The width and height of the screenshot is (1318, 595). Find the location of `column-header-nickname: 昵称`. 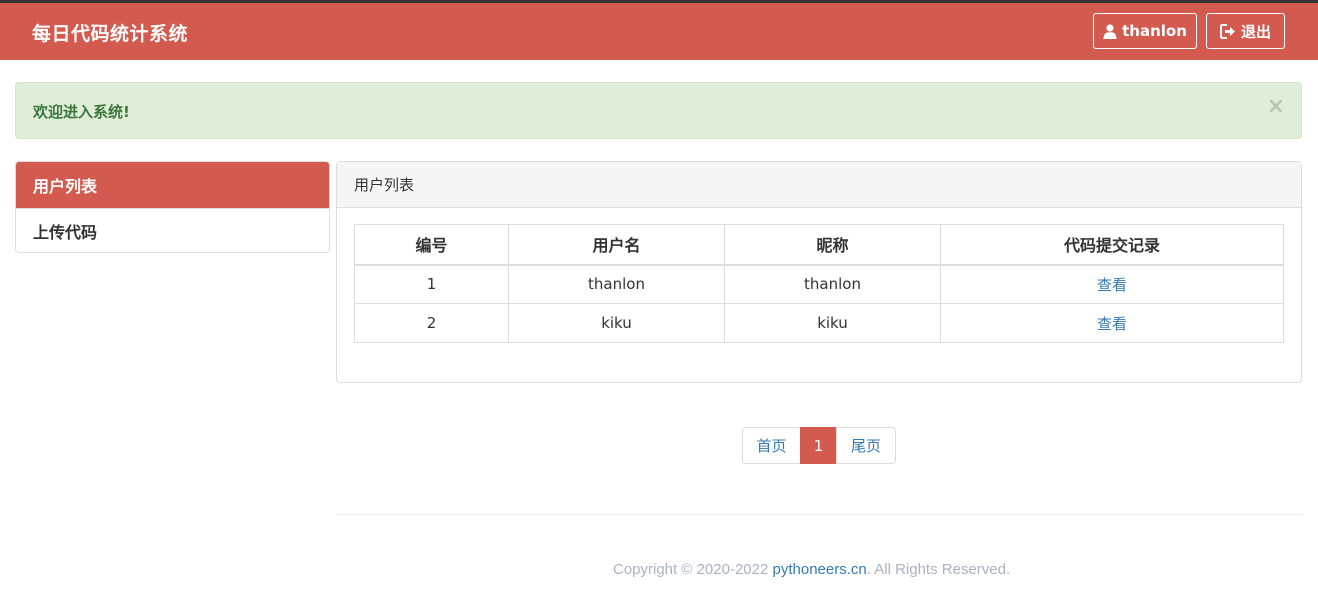

column-header-nickname: 昵称 is located at coordinates (832, 245).